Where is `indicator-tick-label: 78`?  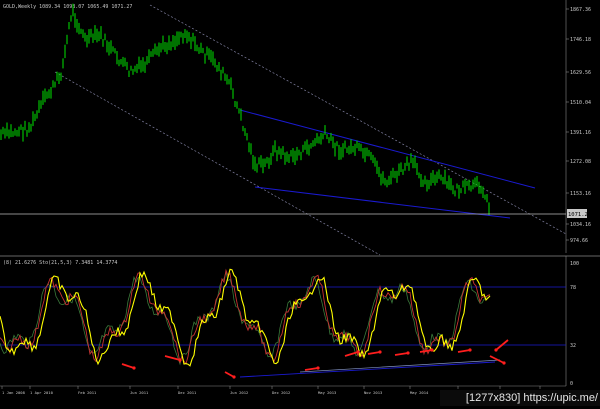 indicator-tick-label: 78 is located at coordinates (573, 288).